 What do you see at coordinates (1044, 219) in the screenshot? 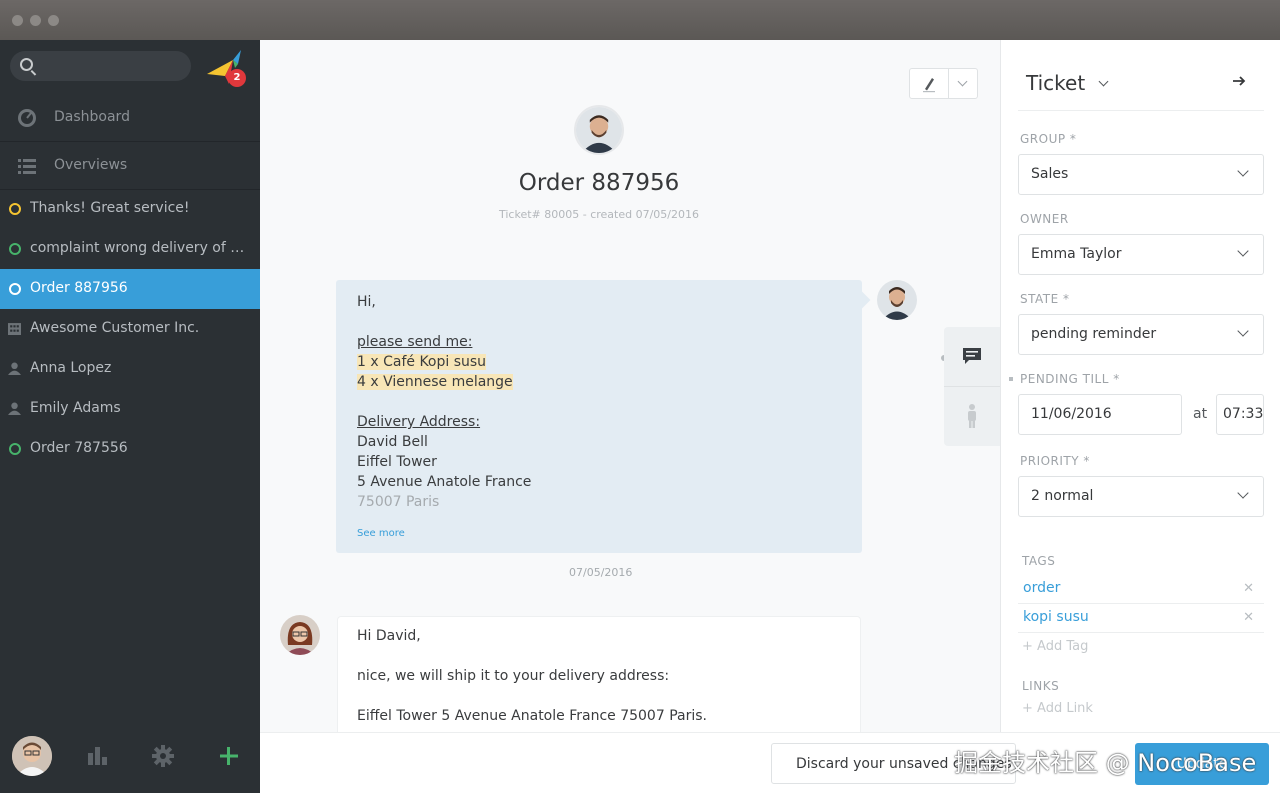
I see `owner-label: OWNER` at bounding box center [1044, 219].